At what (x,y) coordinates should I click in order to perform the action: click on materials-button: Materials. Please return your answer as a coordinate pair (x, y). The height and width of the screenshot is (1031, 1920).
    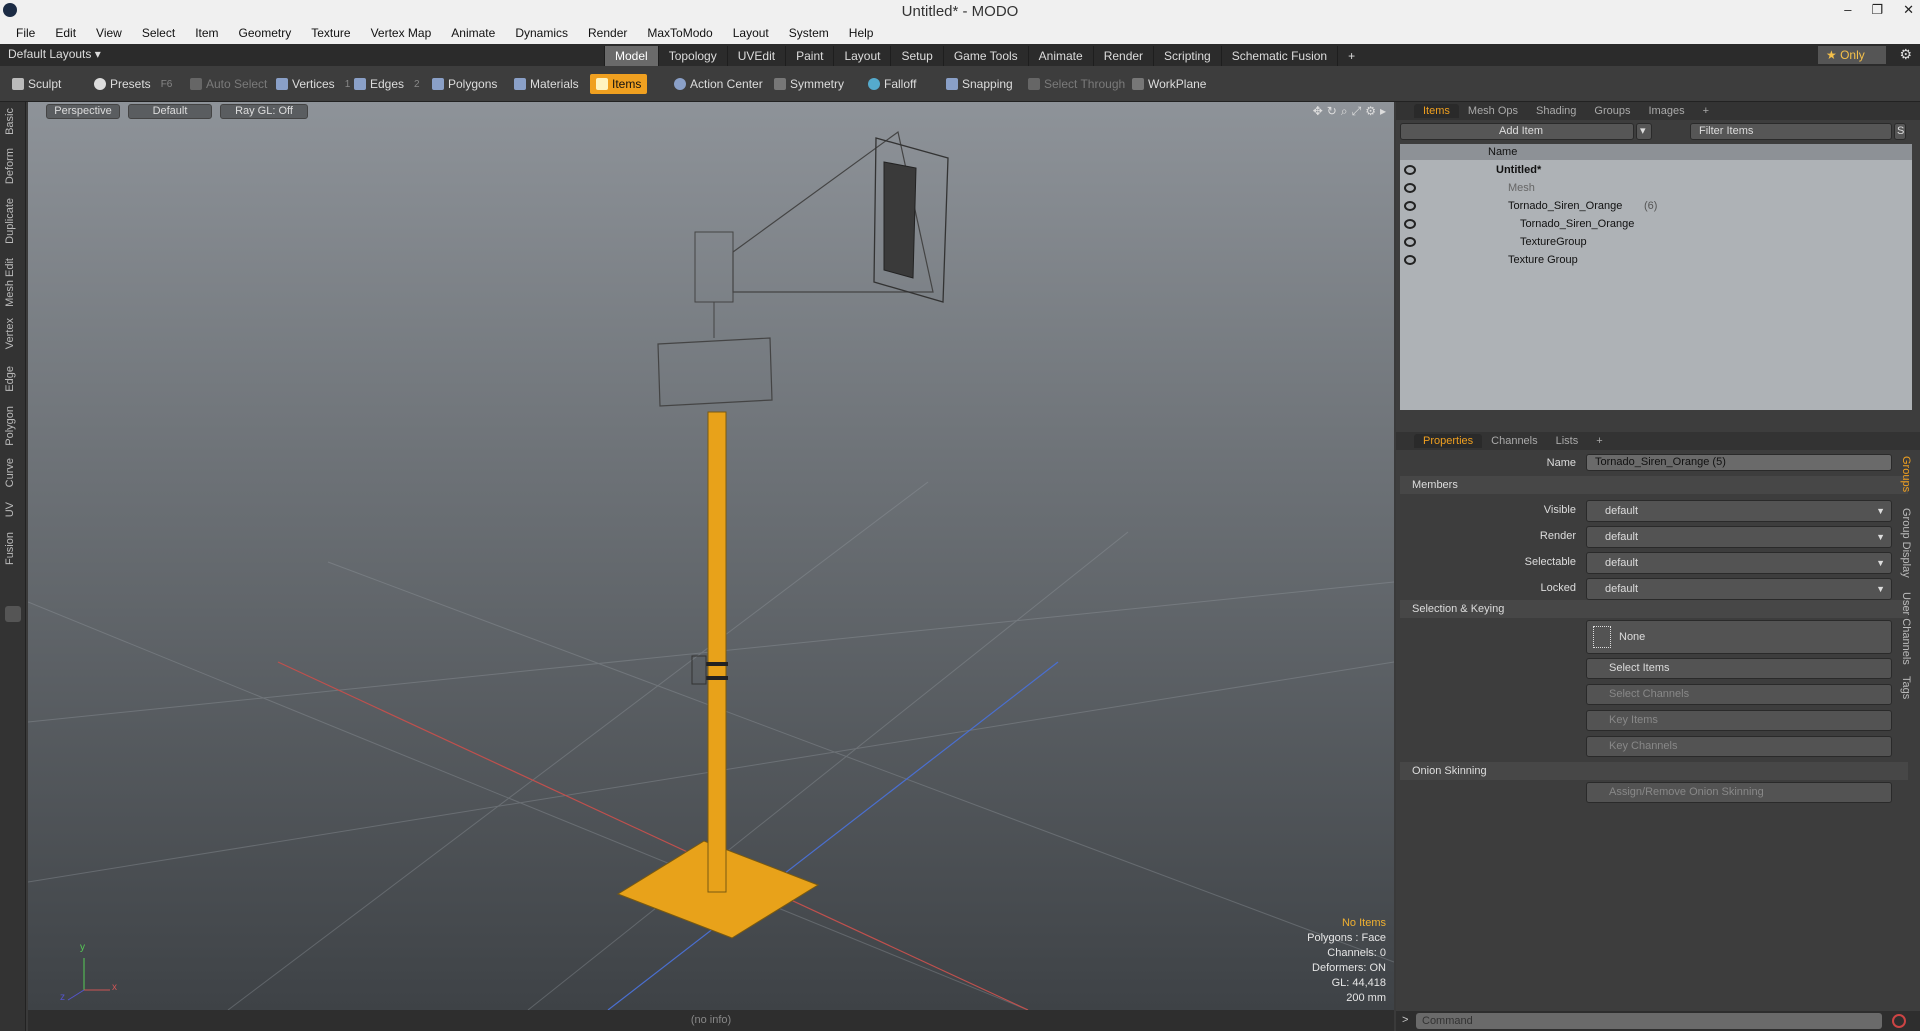
    Looking at the image, I should click on (546, 84).